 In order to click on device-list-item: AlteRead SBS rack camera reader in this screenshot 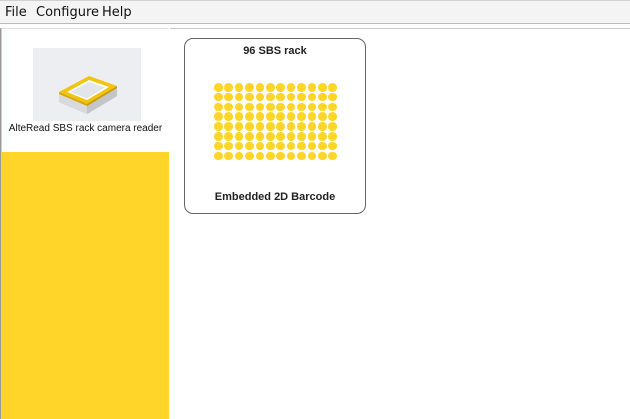, I will do `click(85, 90)`.